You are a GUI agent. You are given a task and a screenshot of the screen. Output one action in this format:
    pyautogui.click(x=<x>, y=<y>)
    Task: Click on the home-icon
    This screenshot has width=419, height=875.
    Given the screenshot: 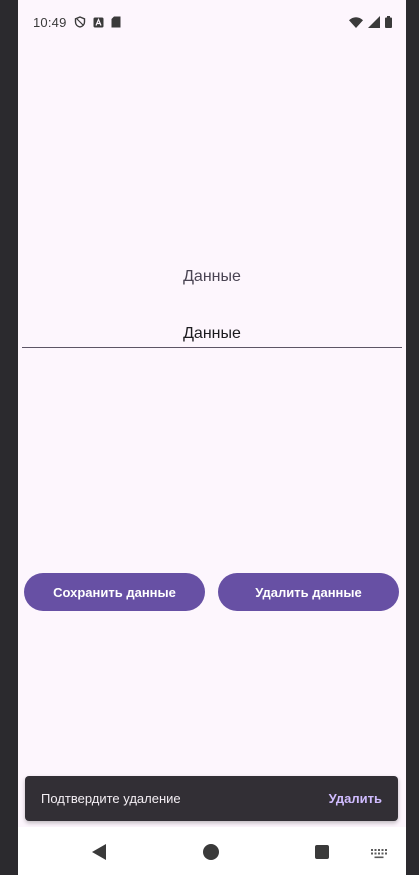 What is the action you would take?
    pyautogui.click(x=211, y=852)
    